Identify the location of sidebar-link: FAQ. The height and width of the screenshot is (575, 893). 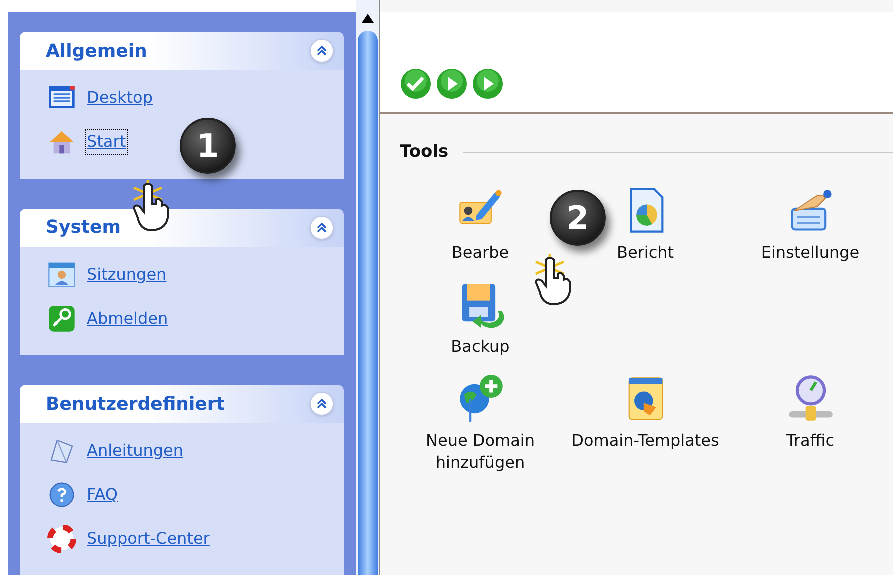
(102, 495).